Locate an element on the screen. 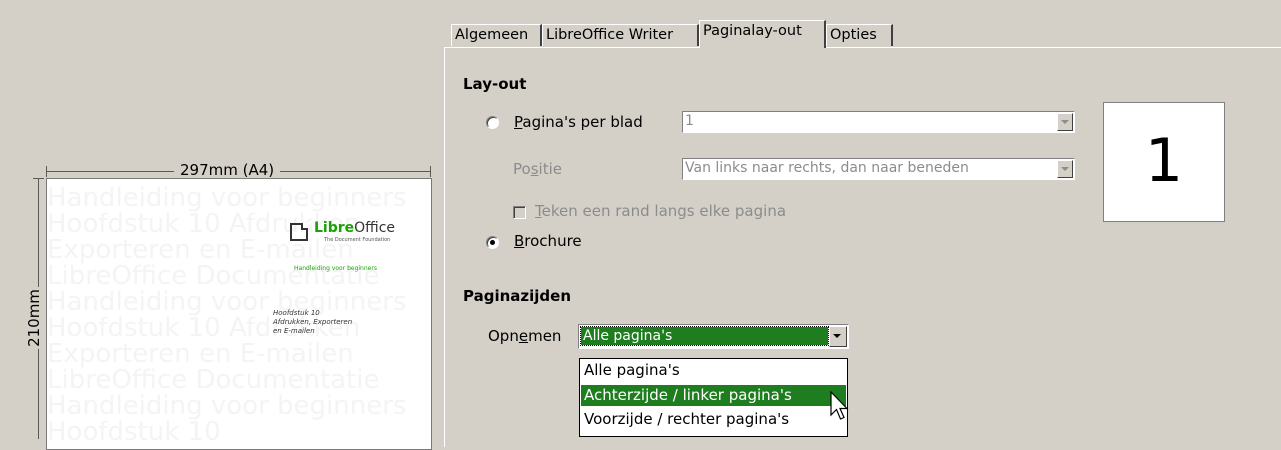  include-select: Alle pagina's is located at coordinates (713, 336).